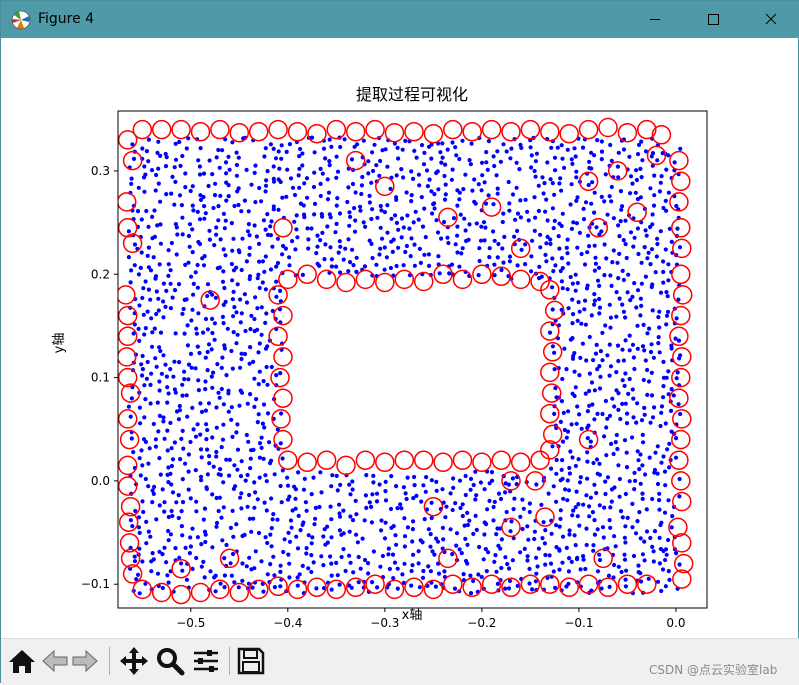 The width and height of the screenshot is (799, 685). I want to click on back-button, so click(55, 661).